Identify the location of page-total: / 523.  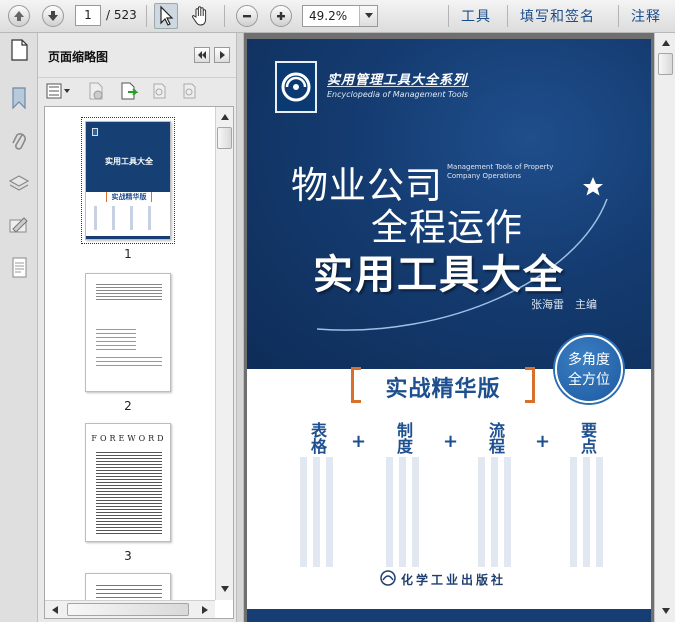
(121, 15).